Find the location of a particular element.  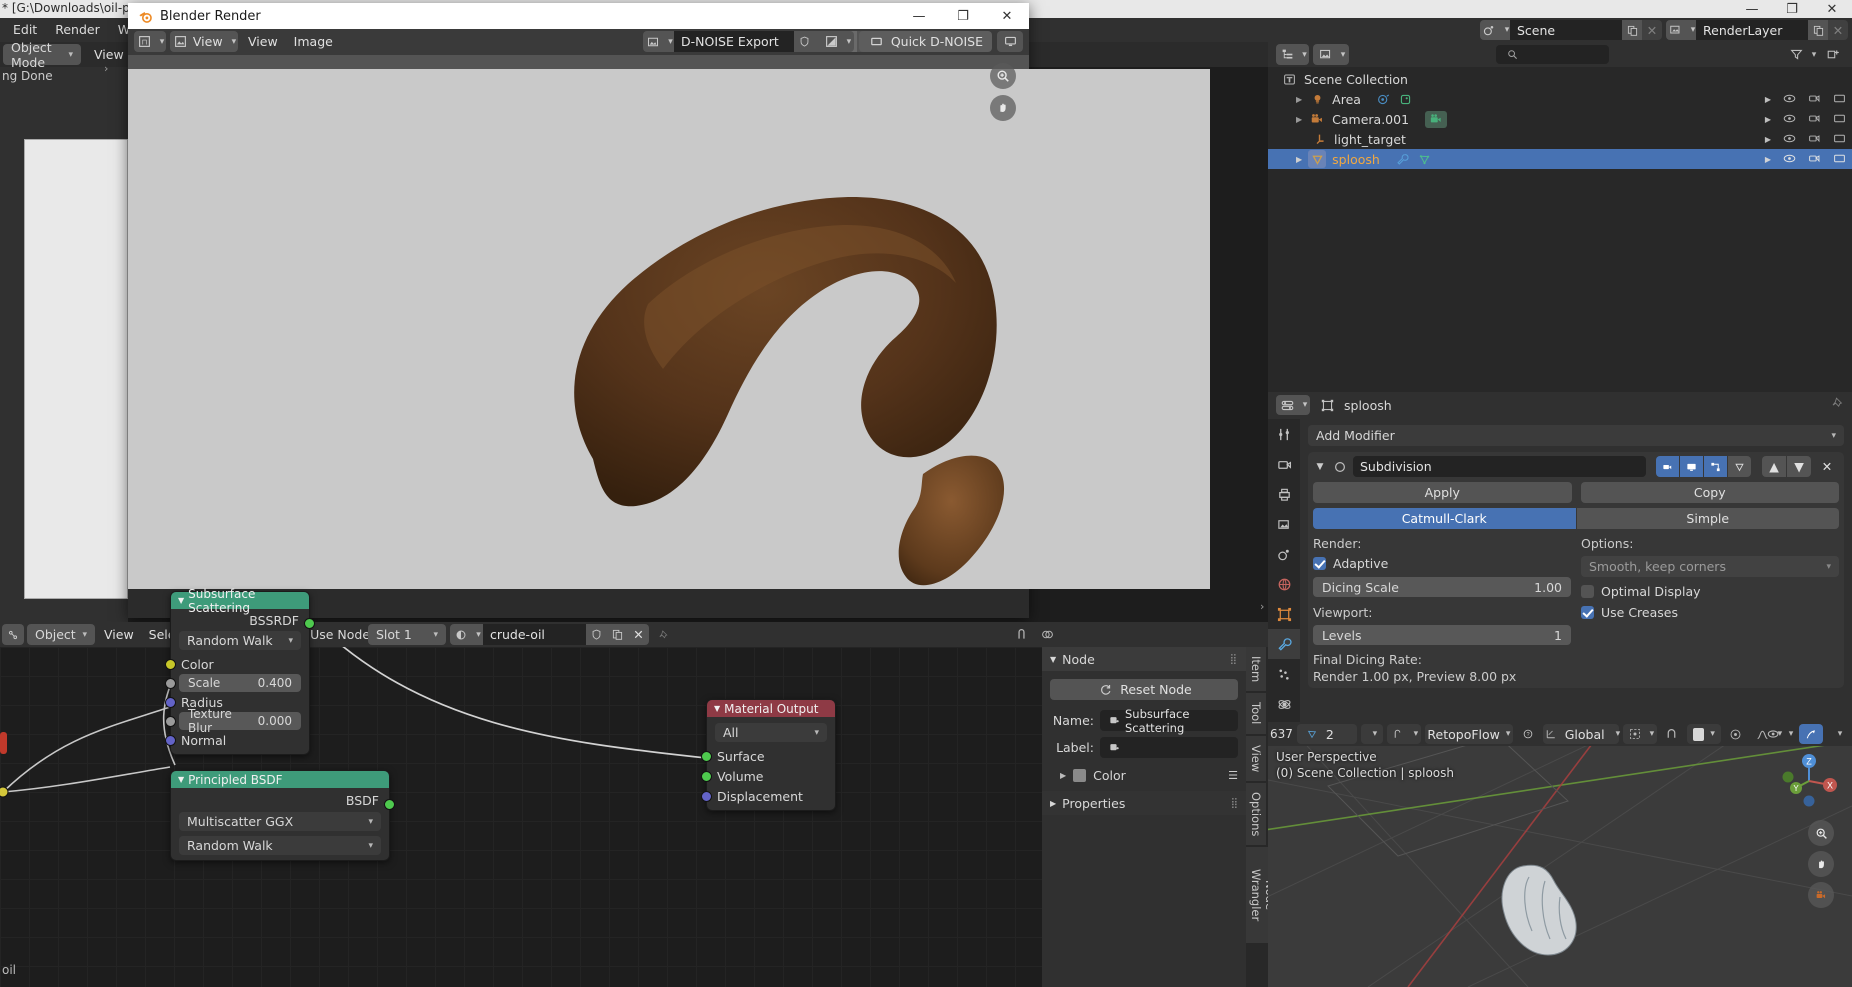

region-toggle-chevron-icon: › is located at coordinates (109, 69).